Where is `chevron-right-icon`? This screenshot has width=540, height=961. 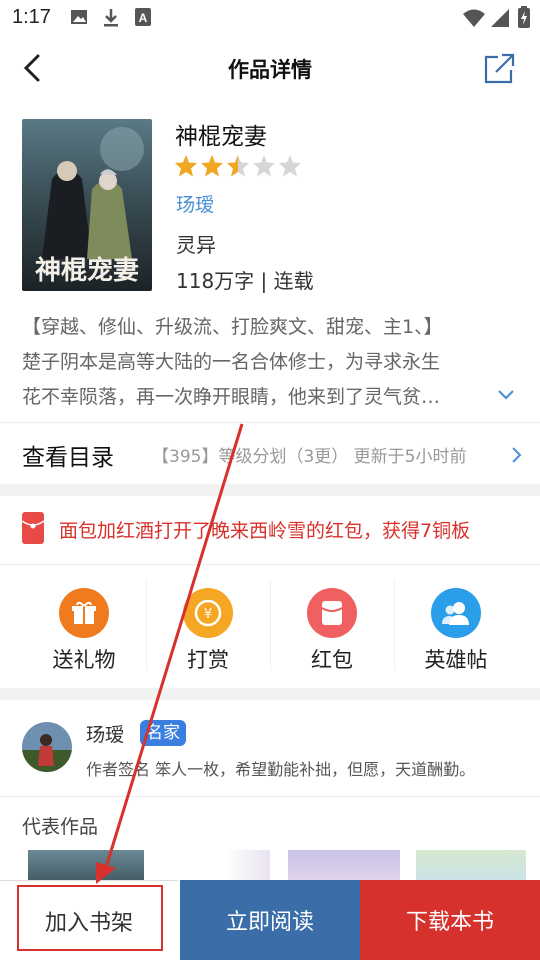 chevron-right-icon is located at coordinates (517, 455).